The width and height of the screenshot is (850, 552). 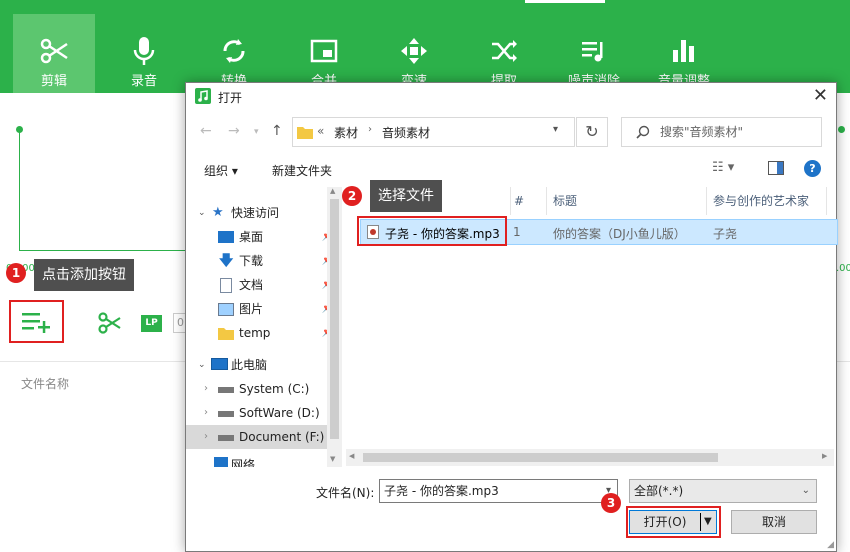 I want to click on tree-item-quick-access: ⌄ ★ 快速访问, so click(x=264, y=213).